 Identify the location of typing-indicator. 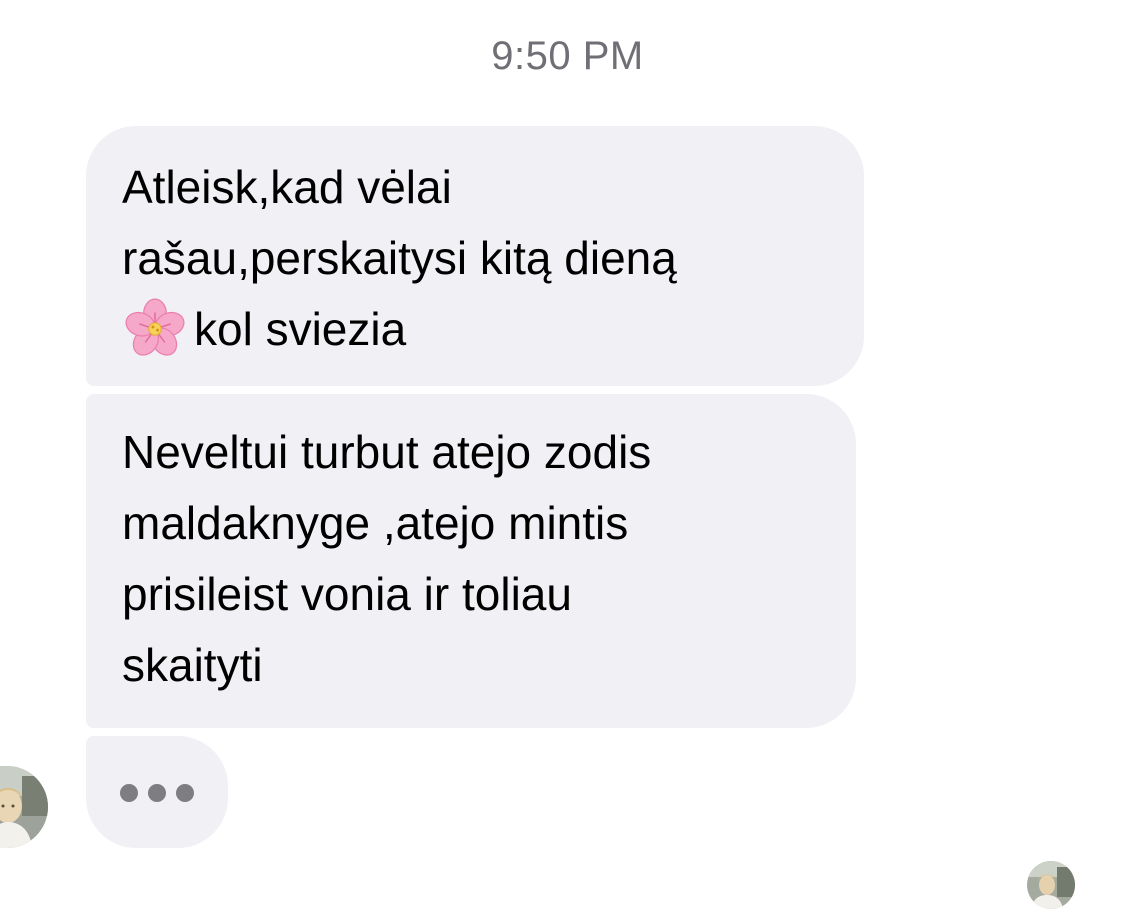
(157, 792).